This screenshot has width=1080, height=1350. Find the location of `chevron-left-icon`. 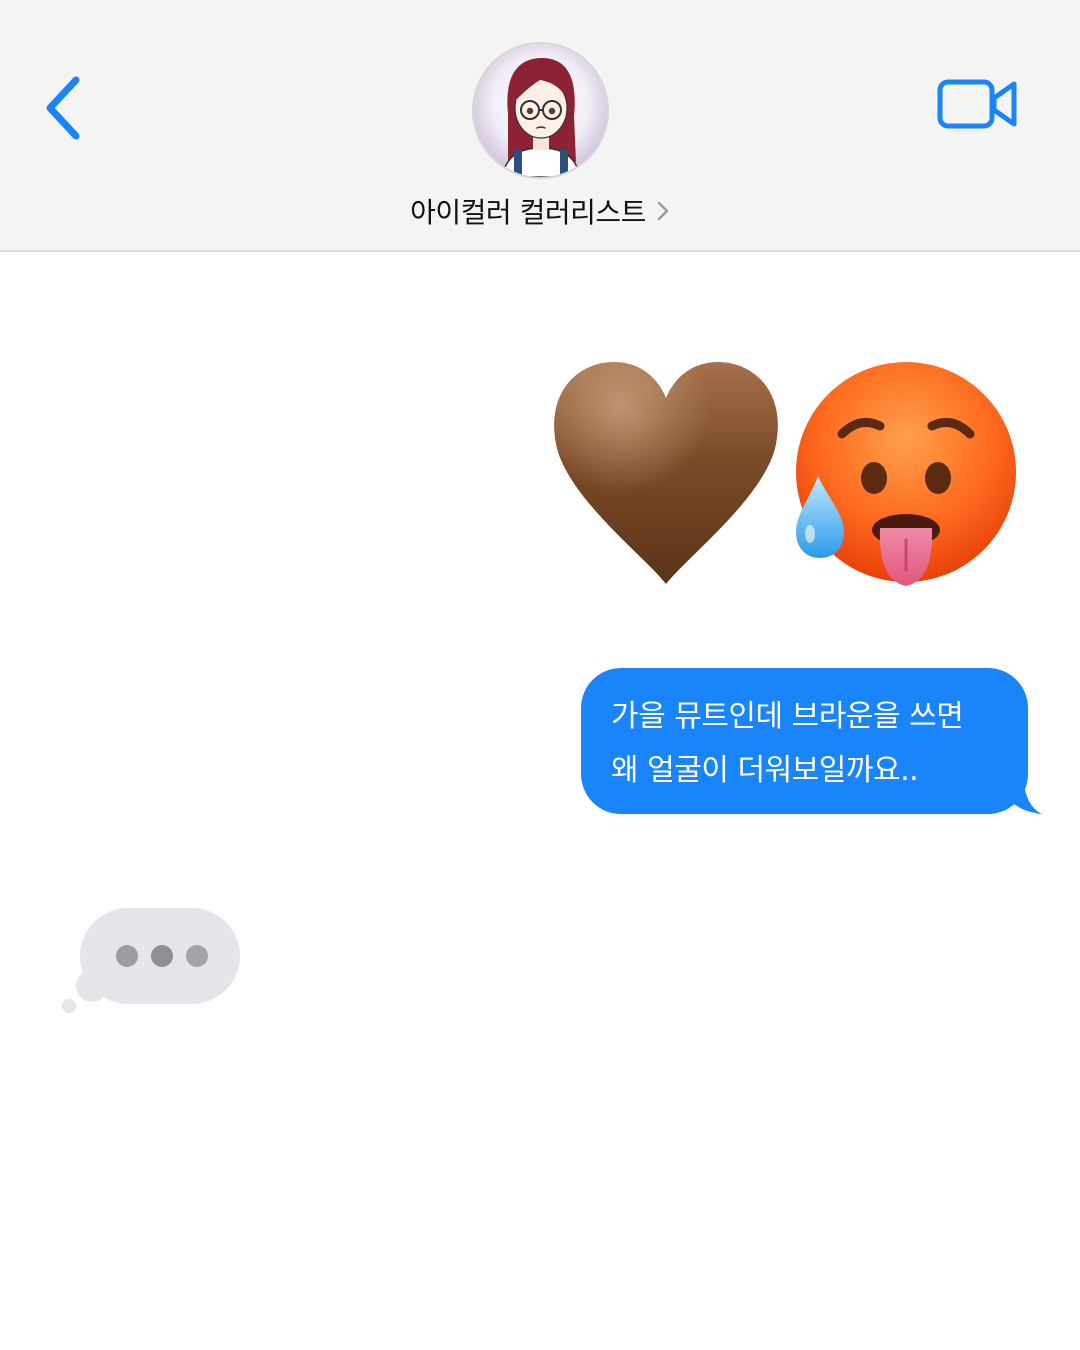

chevron-left-icon is located at coordinates (63, 108).